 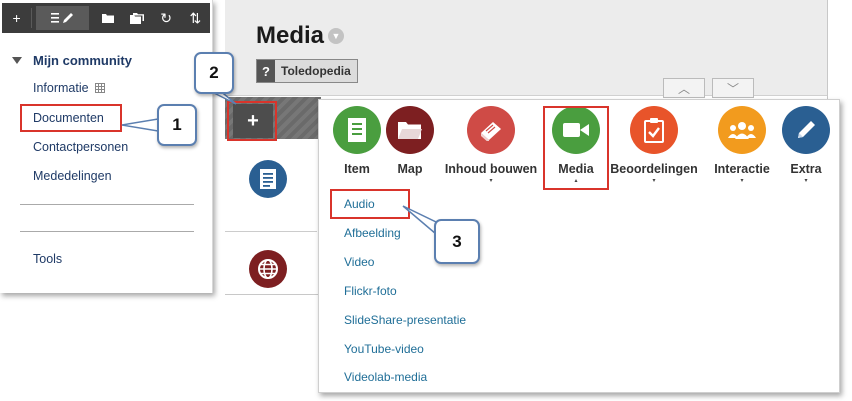 I want to click on callout-2: 2, so click(x=214, y=73).